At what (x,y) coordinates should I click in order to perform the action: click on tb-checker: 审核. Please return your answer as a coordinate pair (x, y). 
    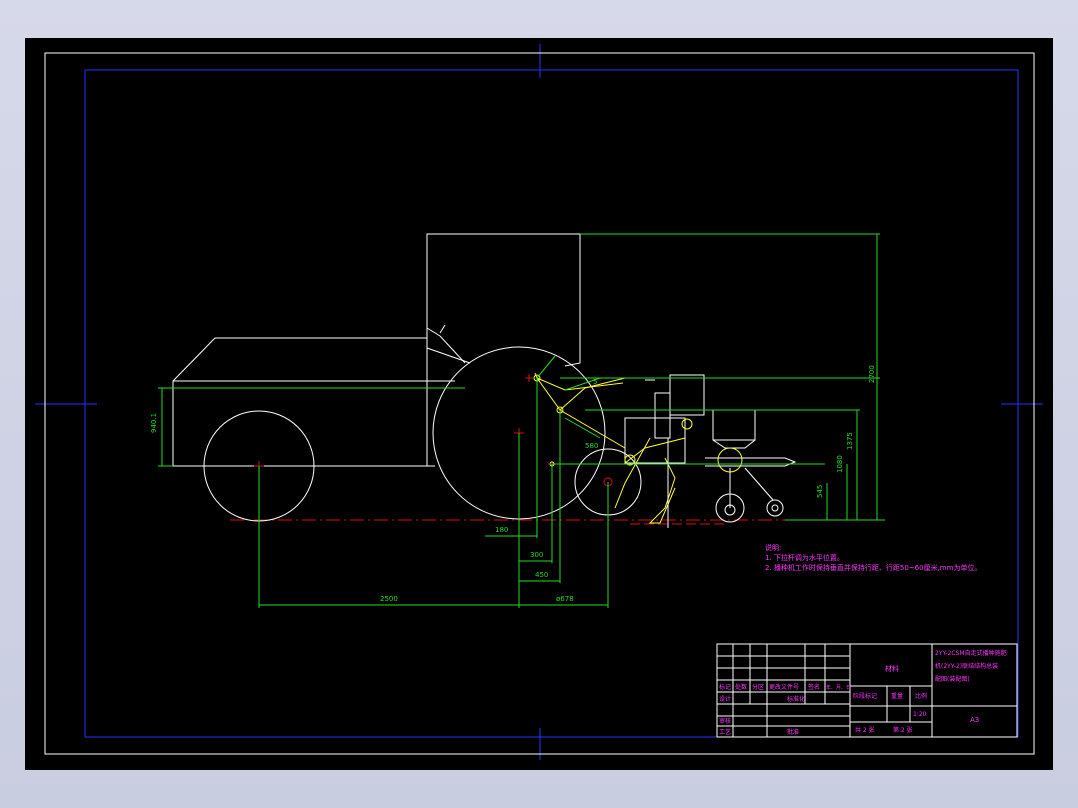
    Looking at the image, I should click on (725, 721).